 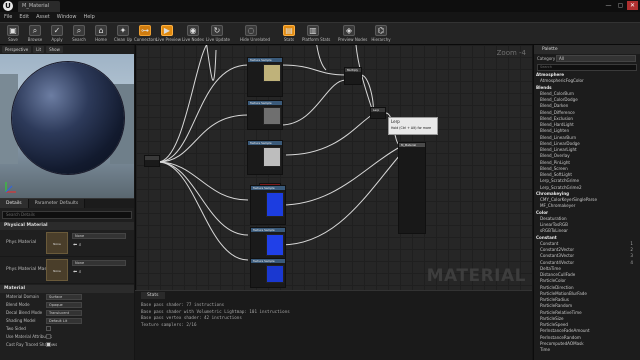 I want to click on material-output-node: M_Material, so click(x=412, y=188).